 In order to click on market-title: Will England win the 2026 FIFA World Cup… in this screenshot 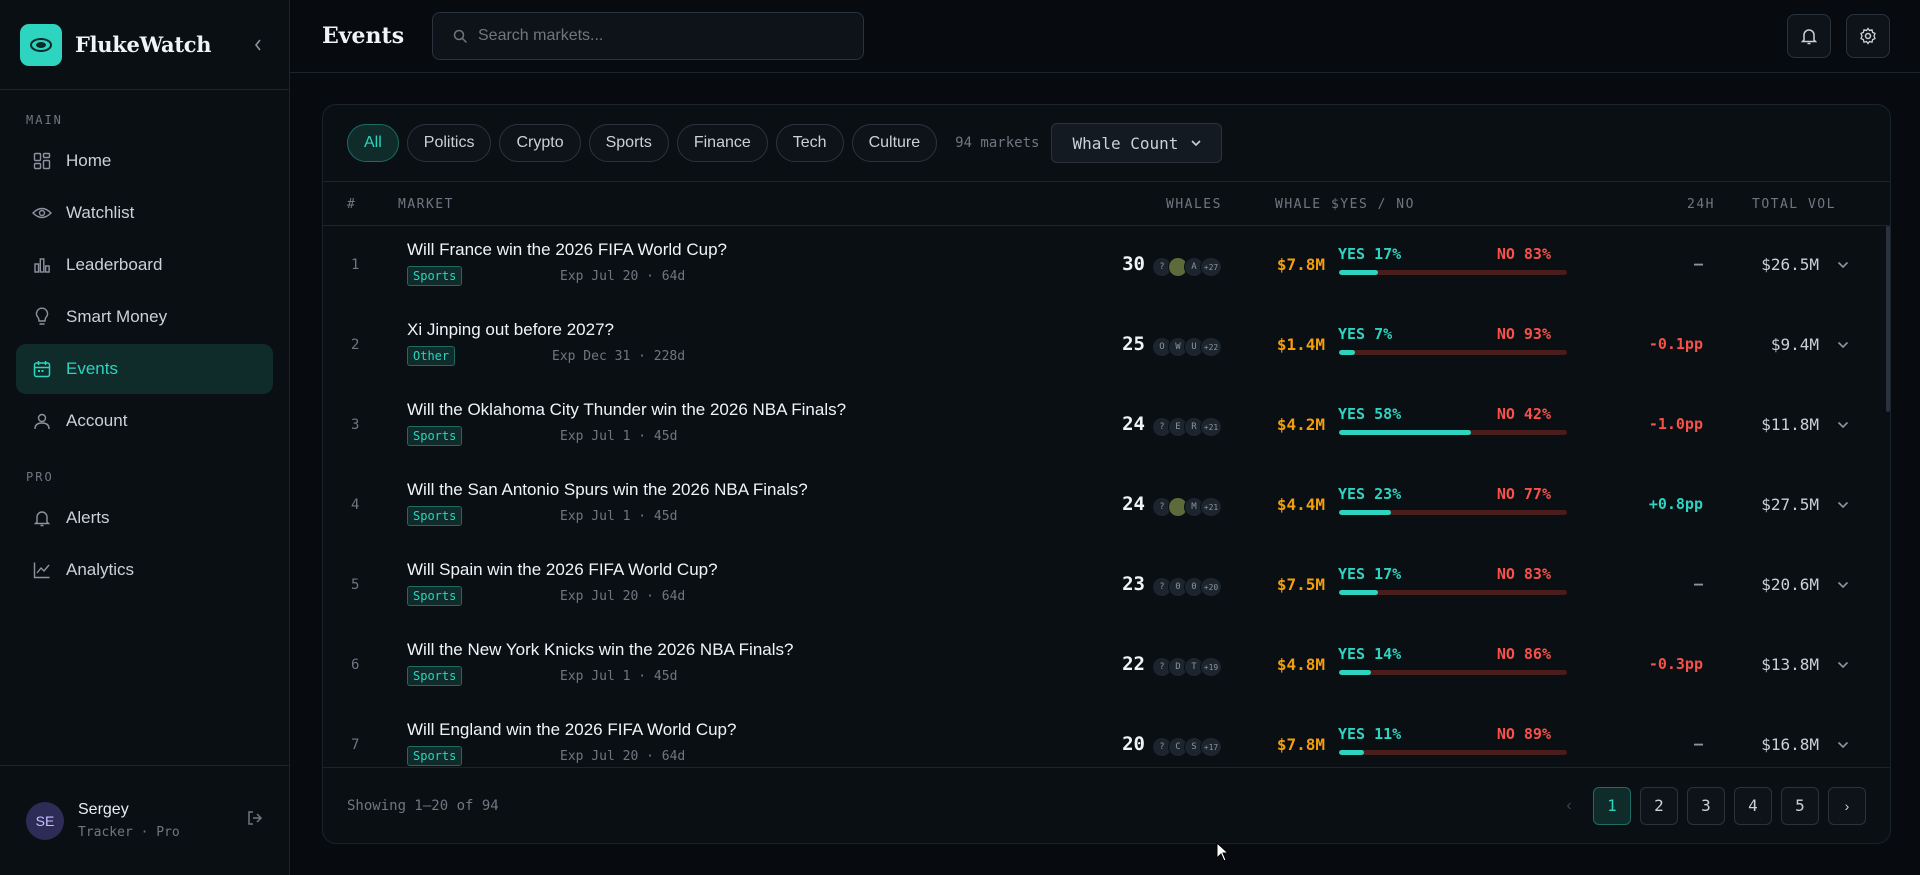, I will do `click(571, 730)`.